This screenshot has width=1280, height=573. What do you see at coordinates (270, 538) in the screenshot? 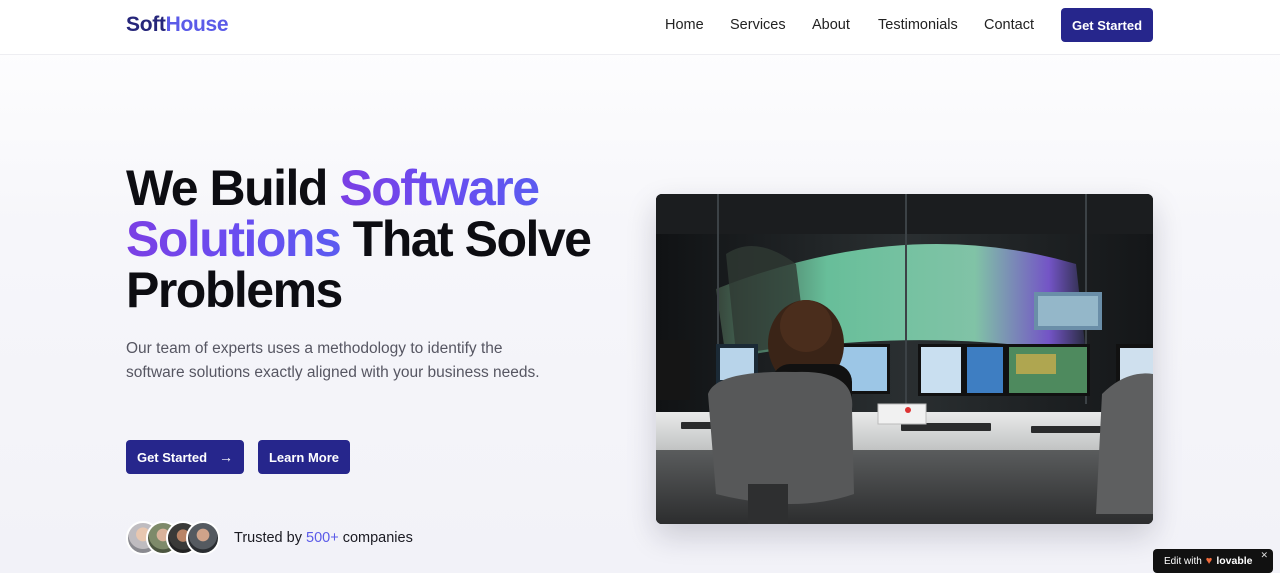
I see `trust-prefix: Trusted by` at bounding box center [270, 538].